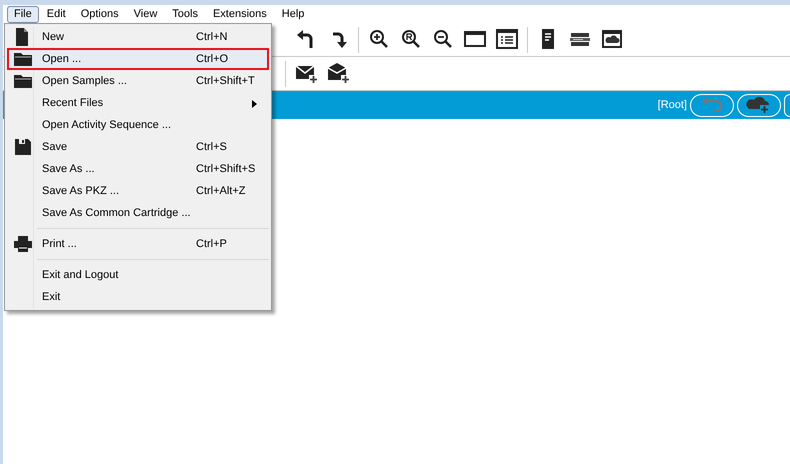  What do you see at coordinates (138, 81) in the screenshot?
I see `menu-item: Open Samples ... Ctrl+Shift+T` at bounding box center [138, 81].